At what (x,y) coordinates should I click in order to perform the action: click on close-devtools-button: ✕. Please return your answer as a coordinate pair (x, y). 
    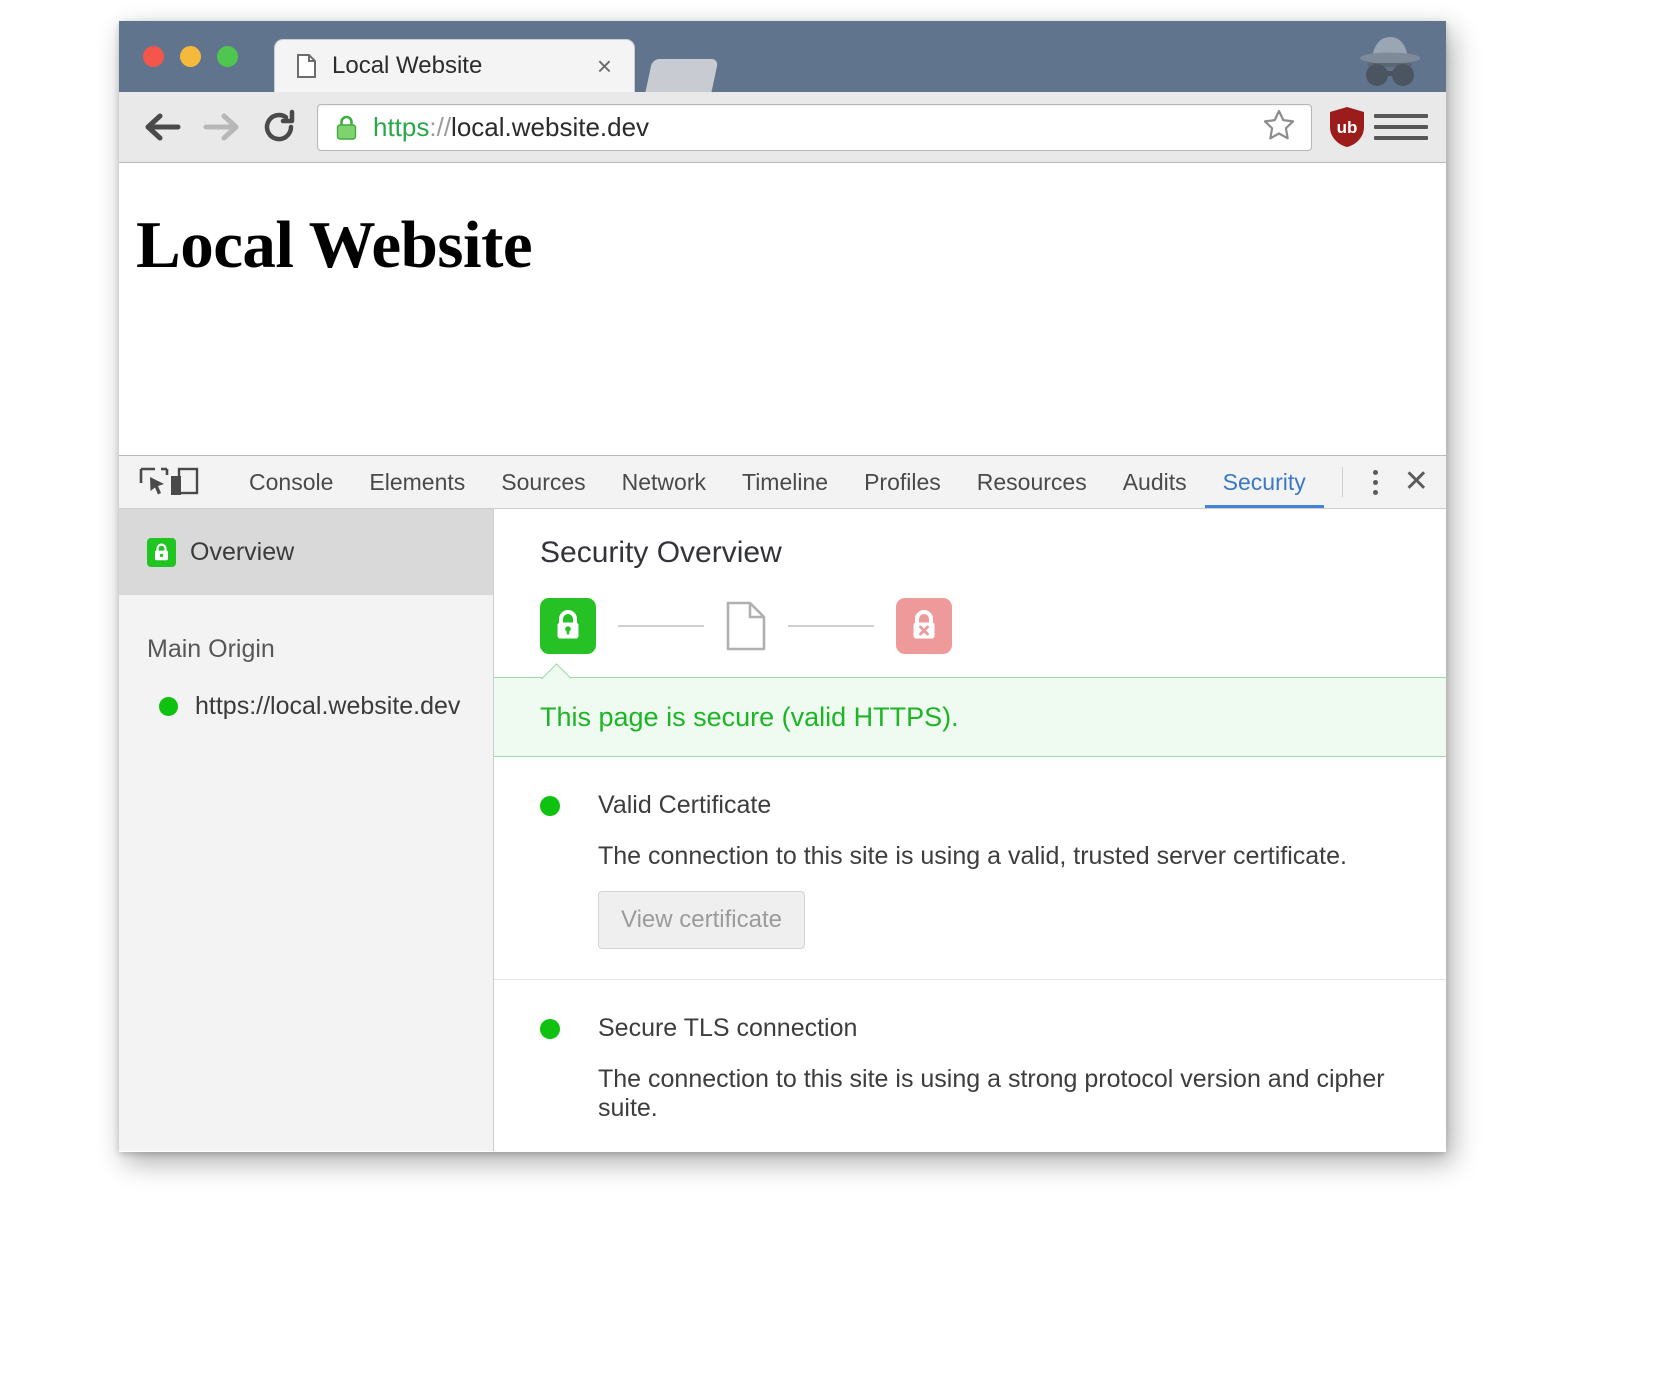
    Looking at the image, I should click on (1418, 482).